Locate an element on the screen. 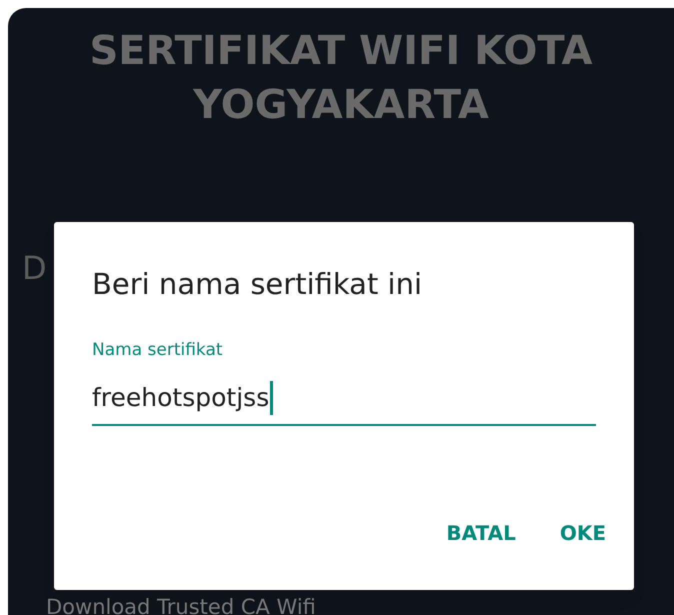 This screenshot has width=674, height=615. download-heading: Download Trusted CA Wifi is located at coordinates (181, 606).